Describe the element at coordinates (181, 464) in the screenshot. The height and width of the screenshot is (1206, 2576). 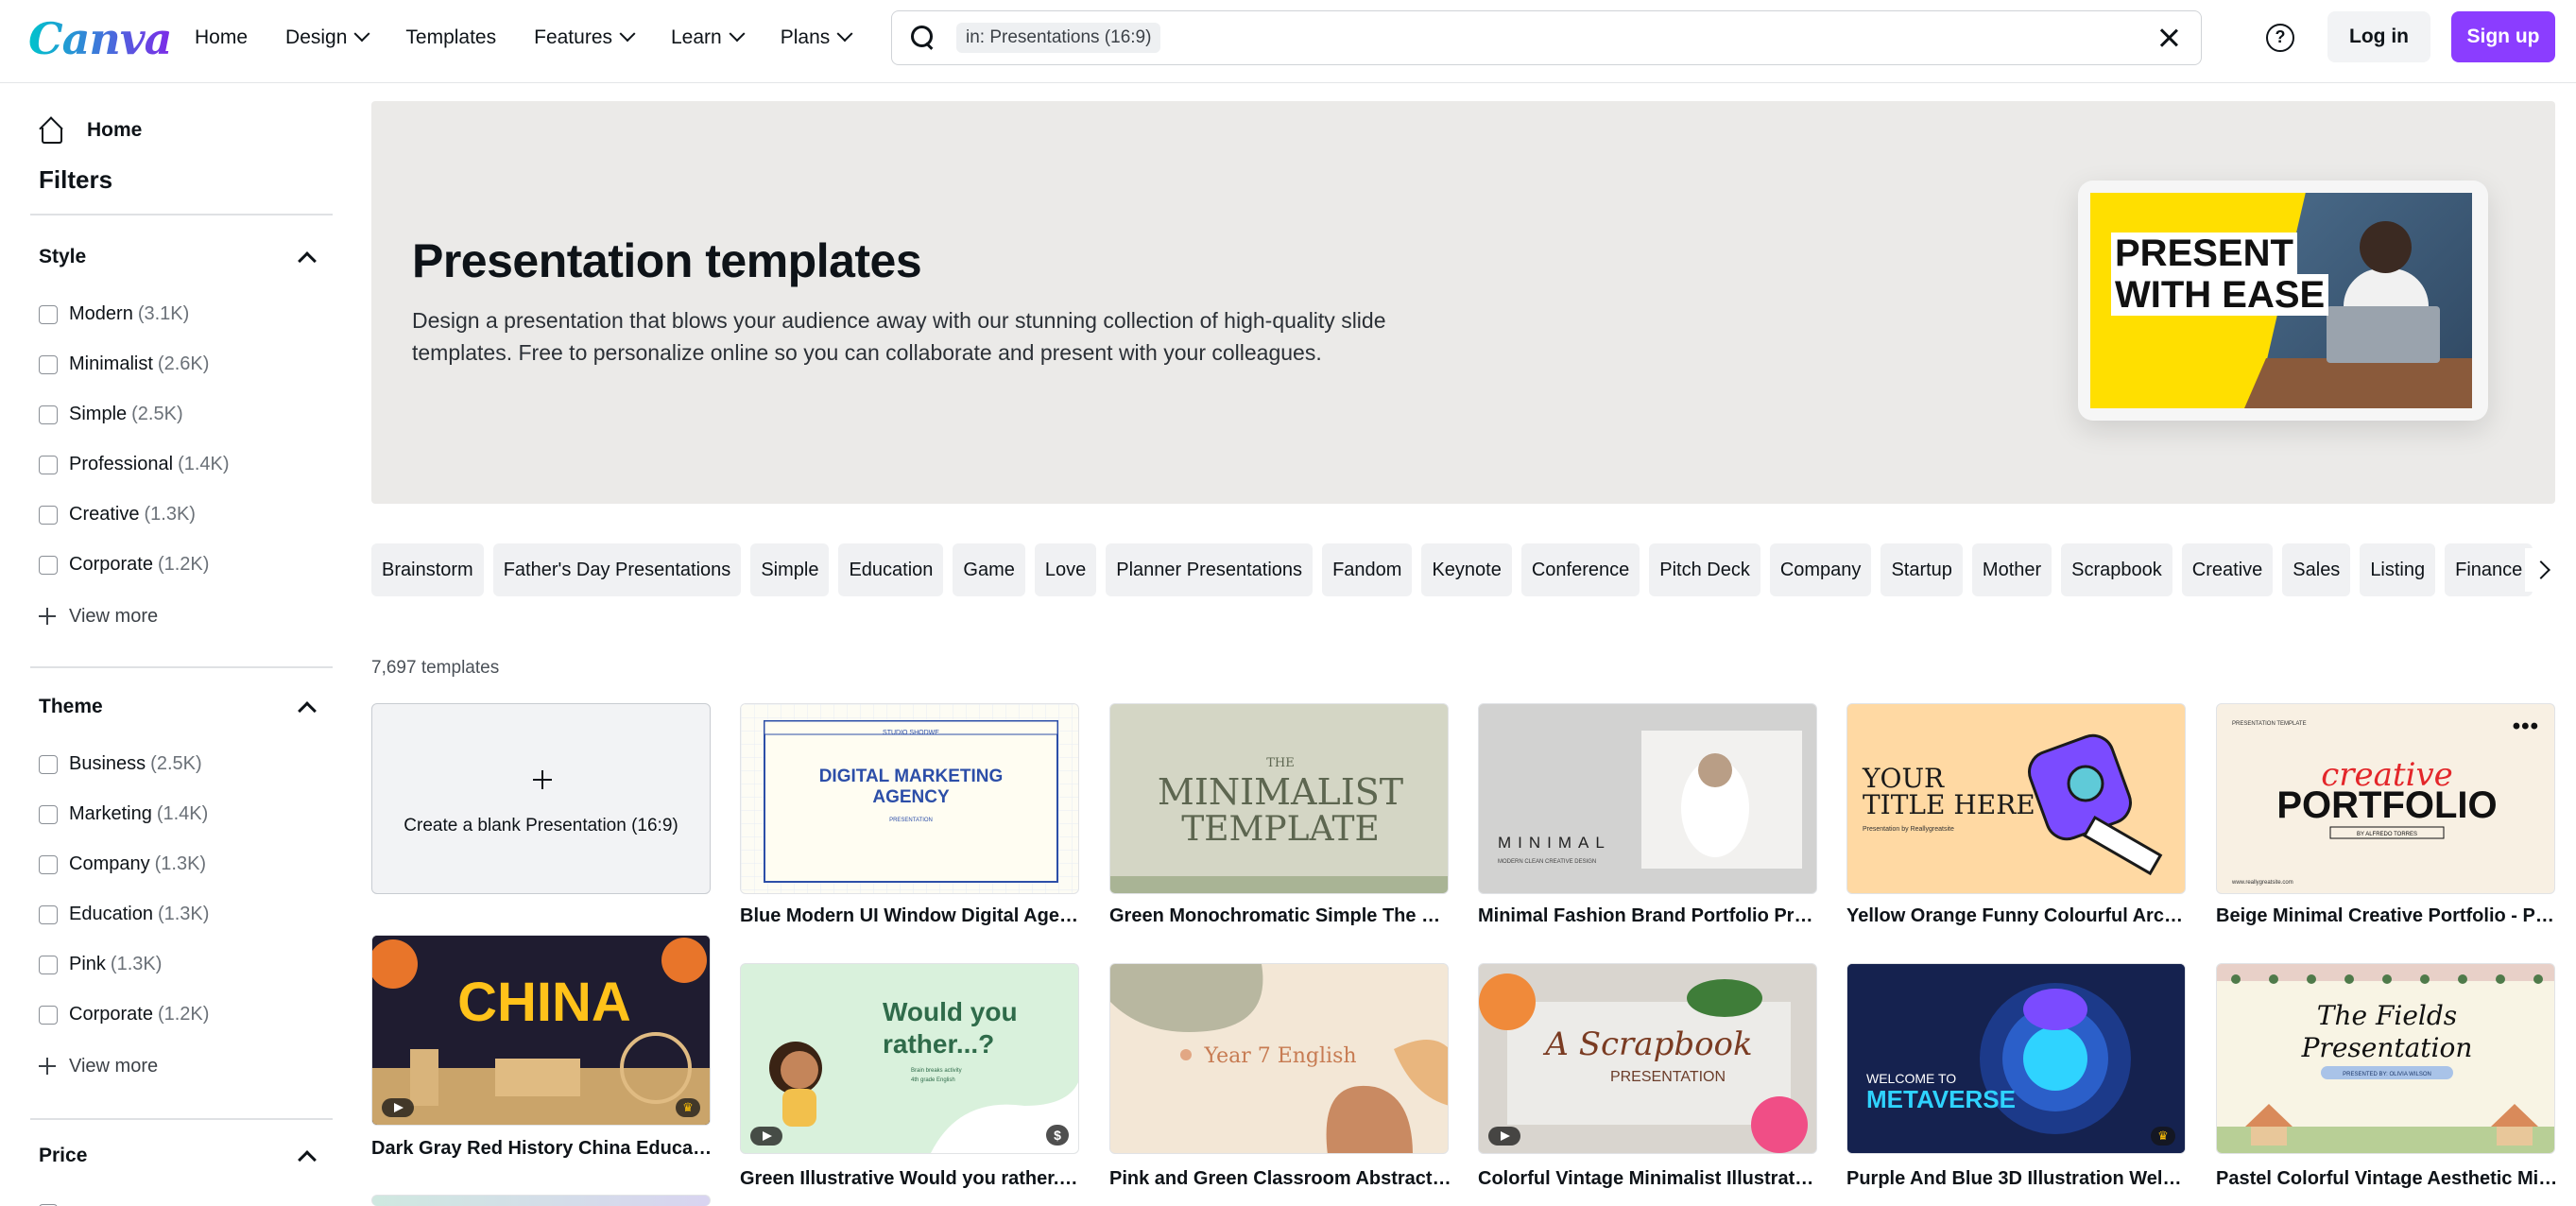
I see `filter-option: Professional (1.4K)` at that location.